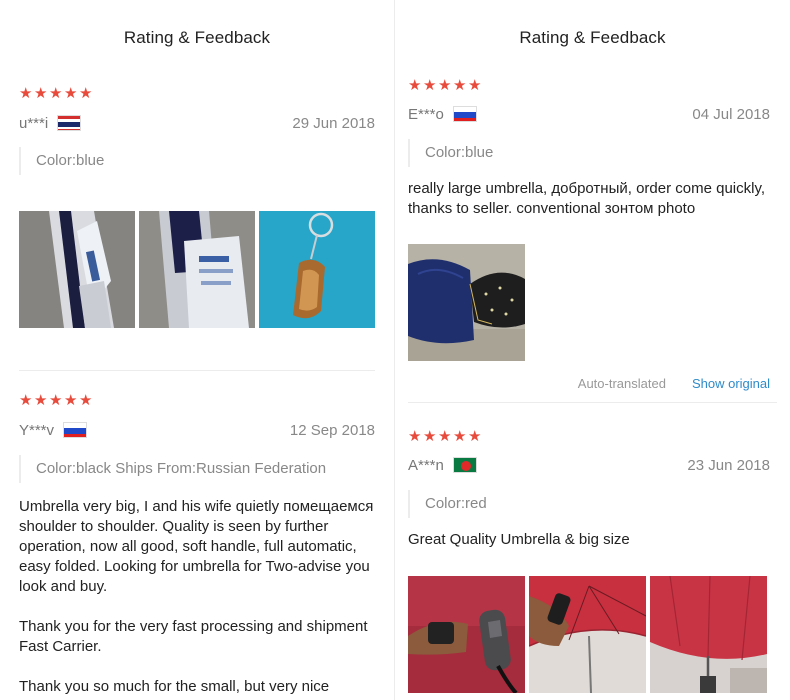  Describe the element at coordinates (426, 114) in the screenshot. I see `reviewer-name: E***o` at that location.